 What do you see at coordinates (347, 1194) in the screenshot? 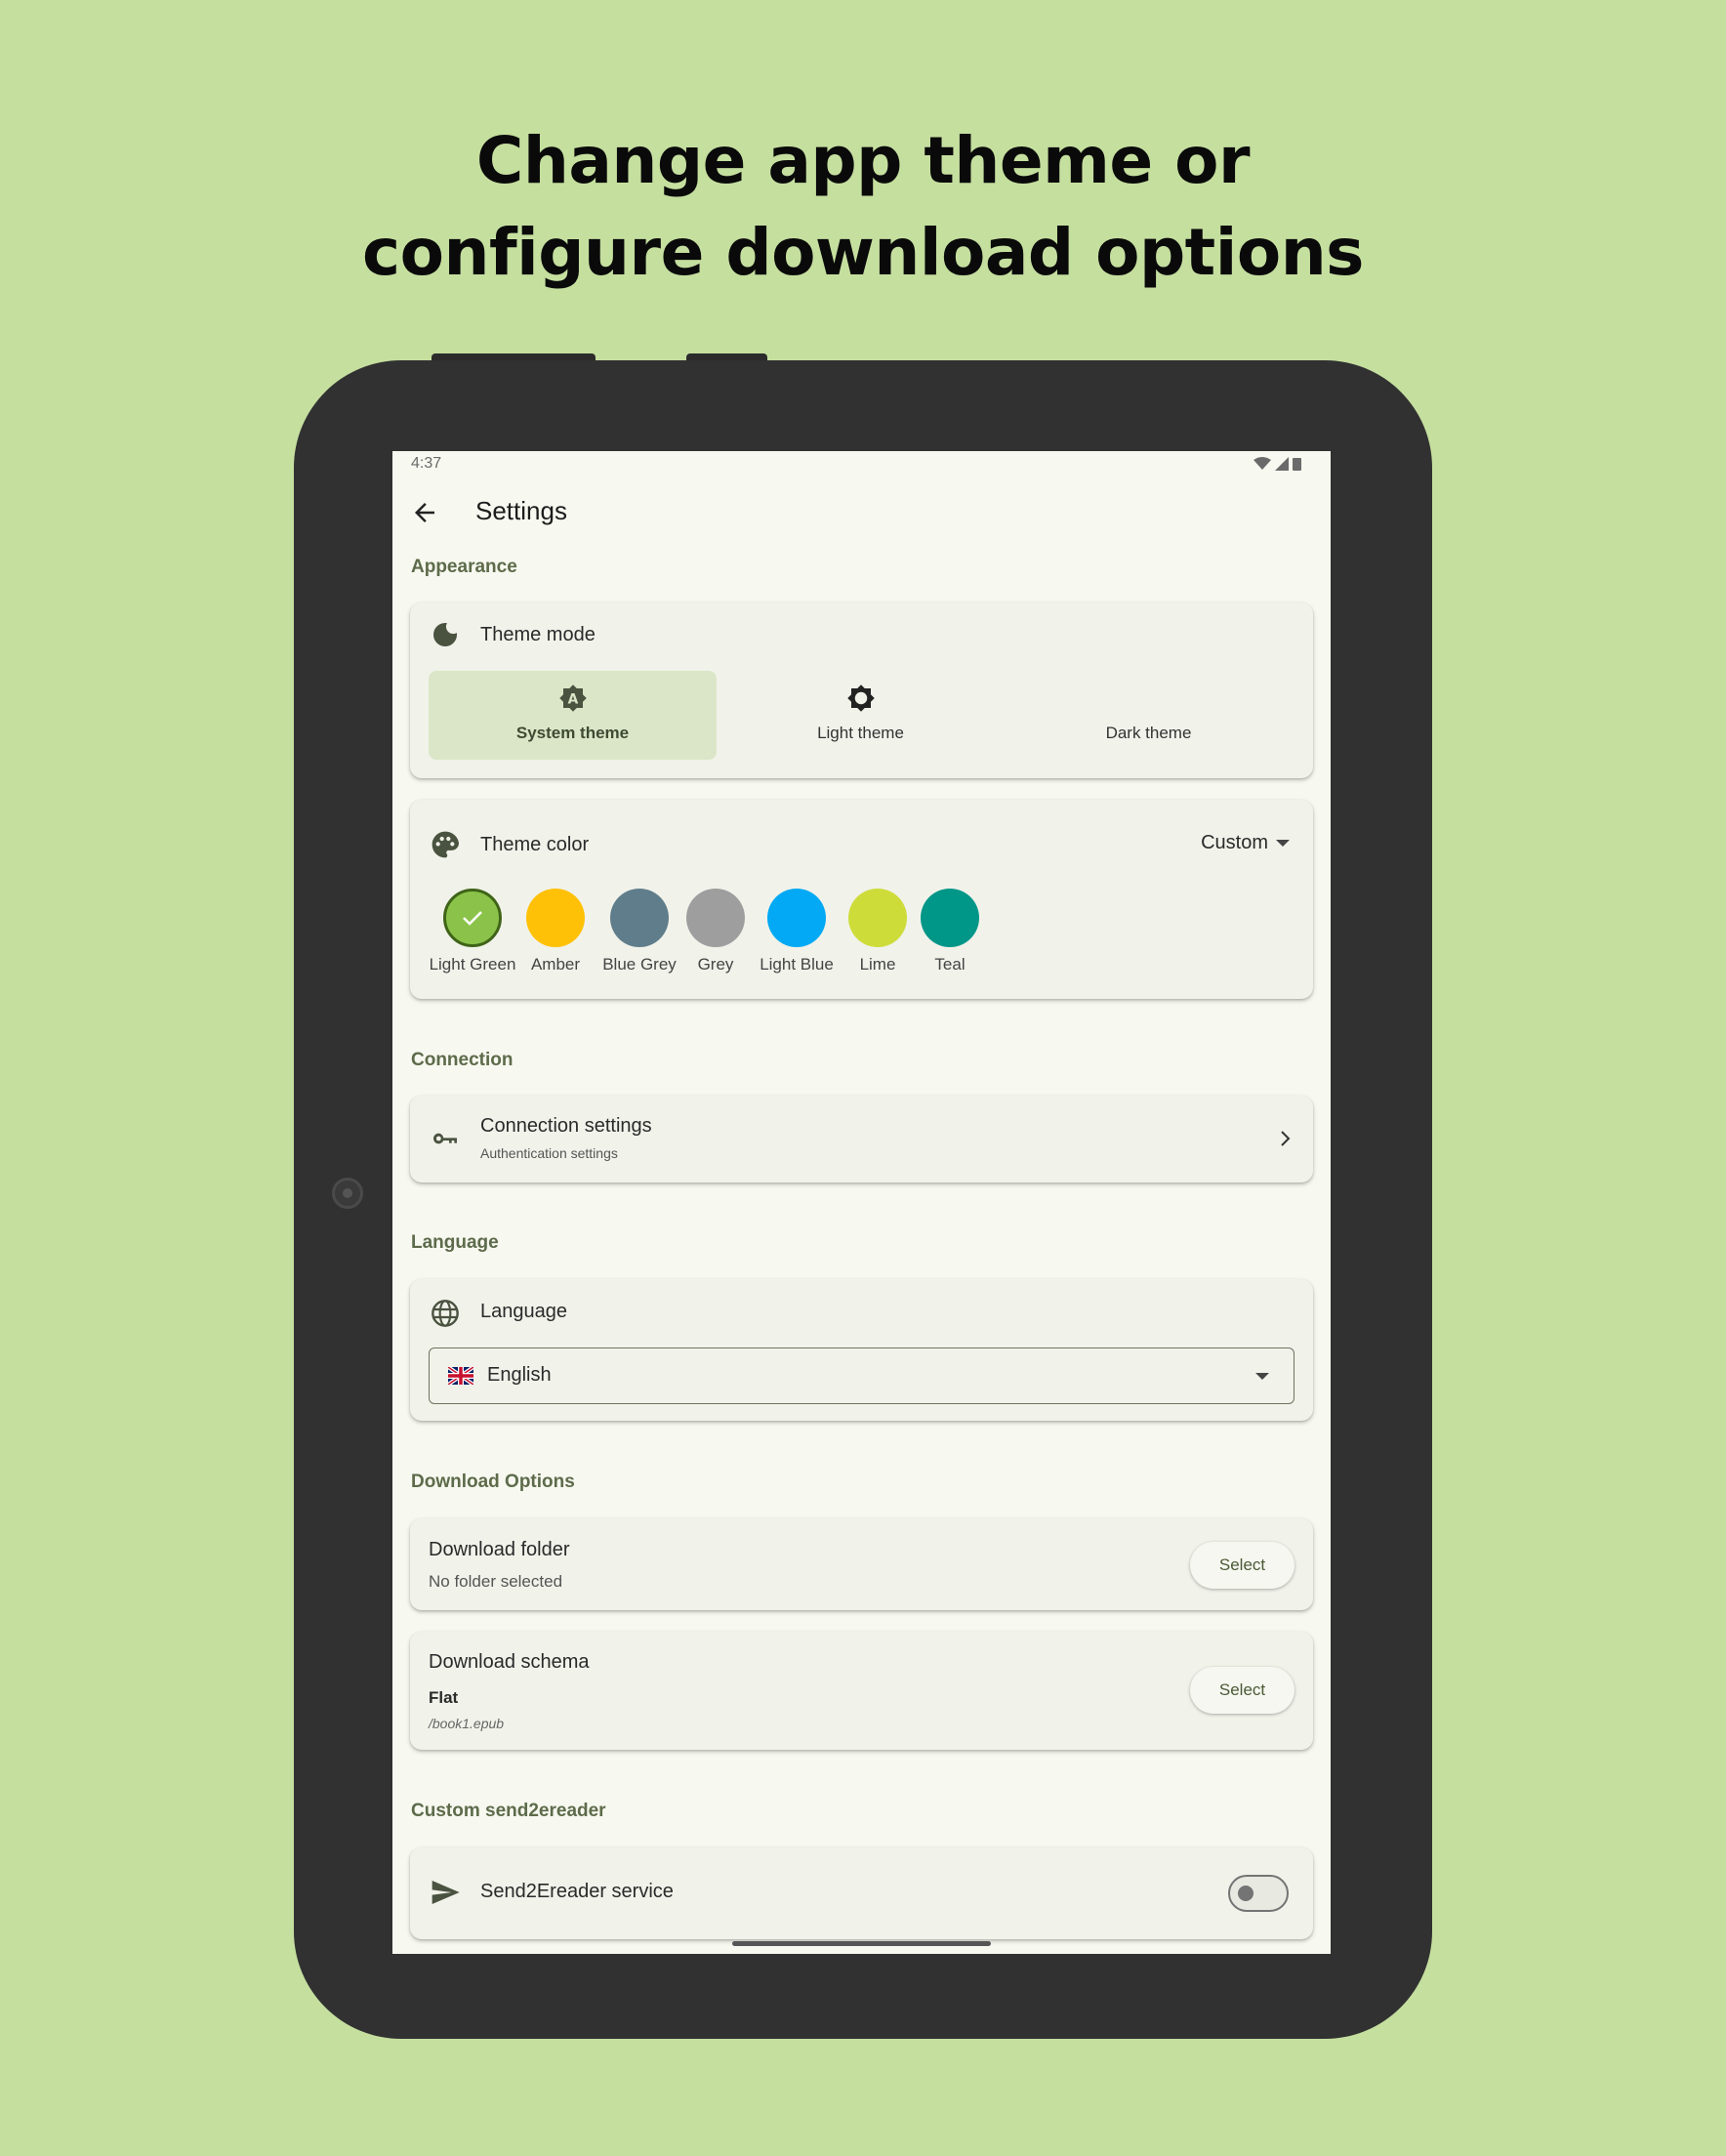
I see `camera-icon` at bounding box center [347, 1194].